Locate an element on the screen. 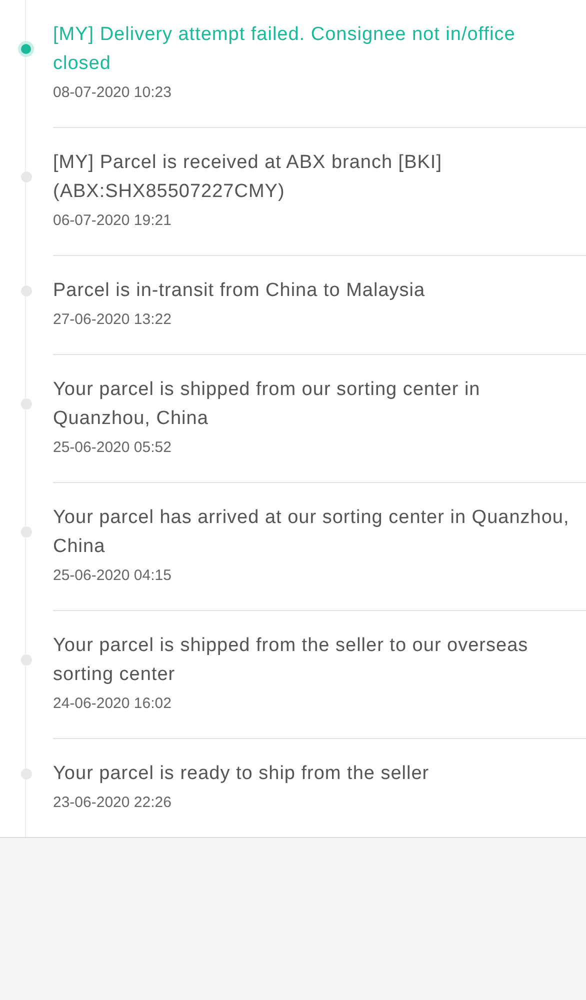  event-time: 23-06-2020 22:26 is located at coordinates (112, 803).